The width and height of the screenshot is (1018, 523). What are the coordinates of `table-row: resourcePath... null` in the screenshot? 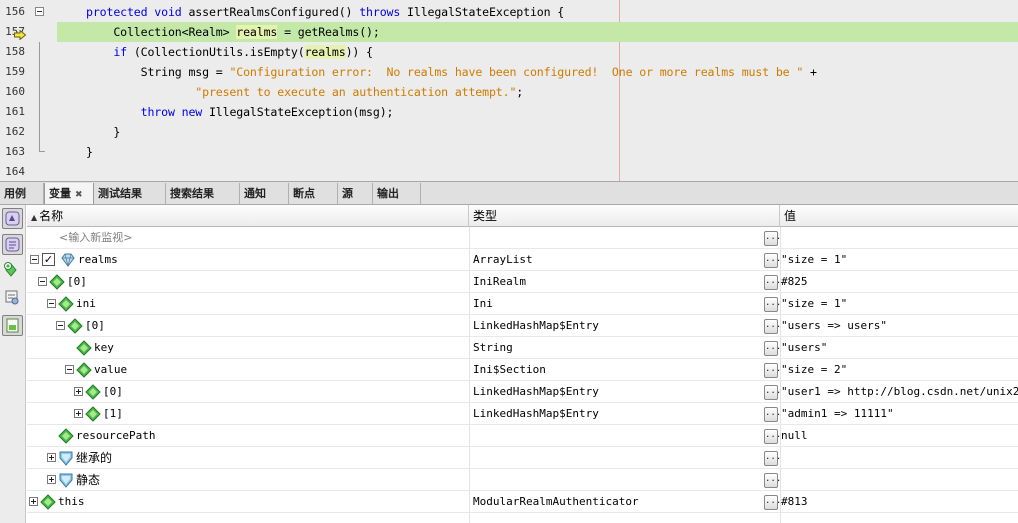 It's located at (522, 436).